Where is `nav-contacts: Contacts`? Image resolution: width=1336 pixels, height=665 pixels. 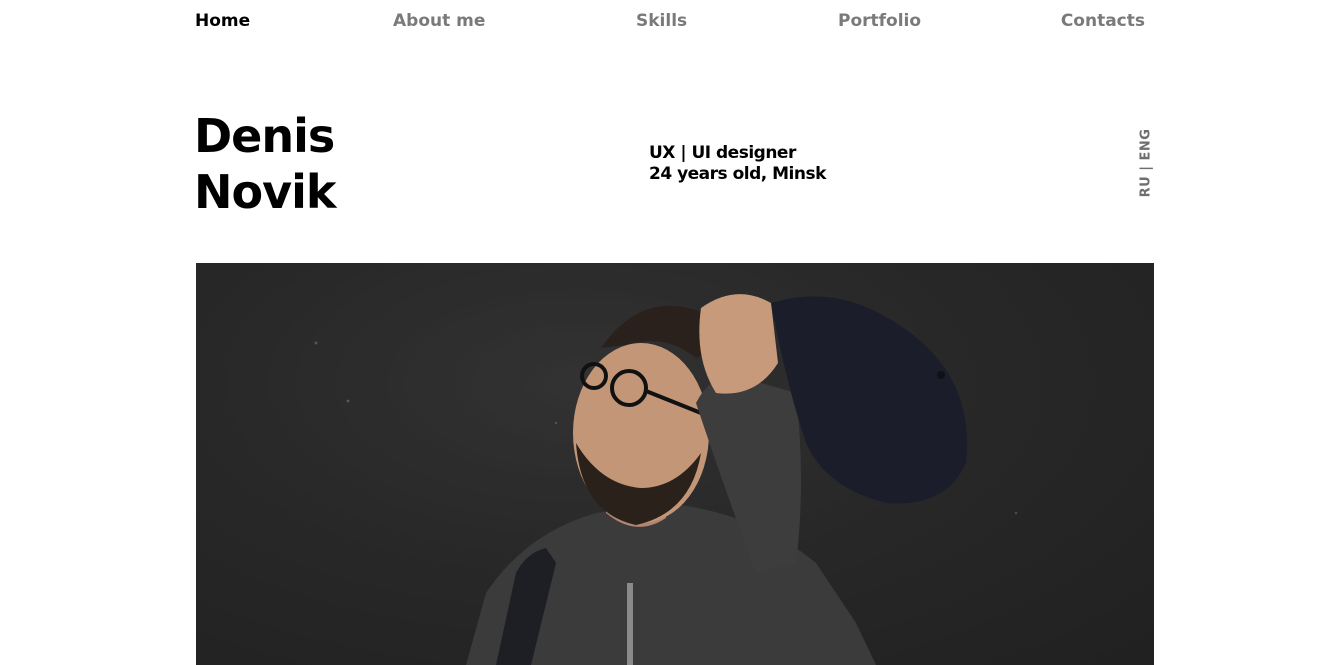
nav-contacts: Contacts is located at coordinates (1103, 21).